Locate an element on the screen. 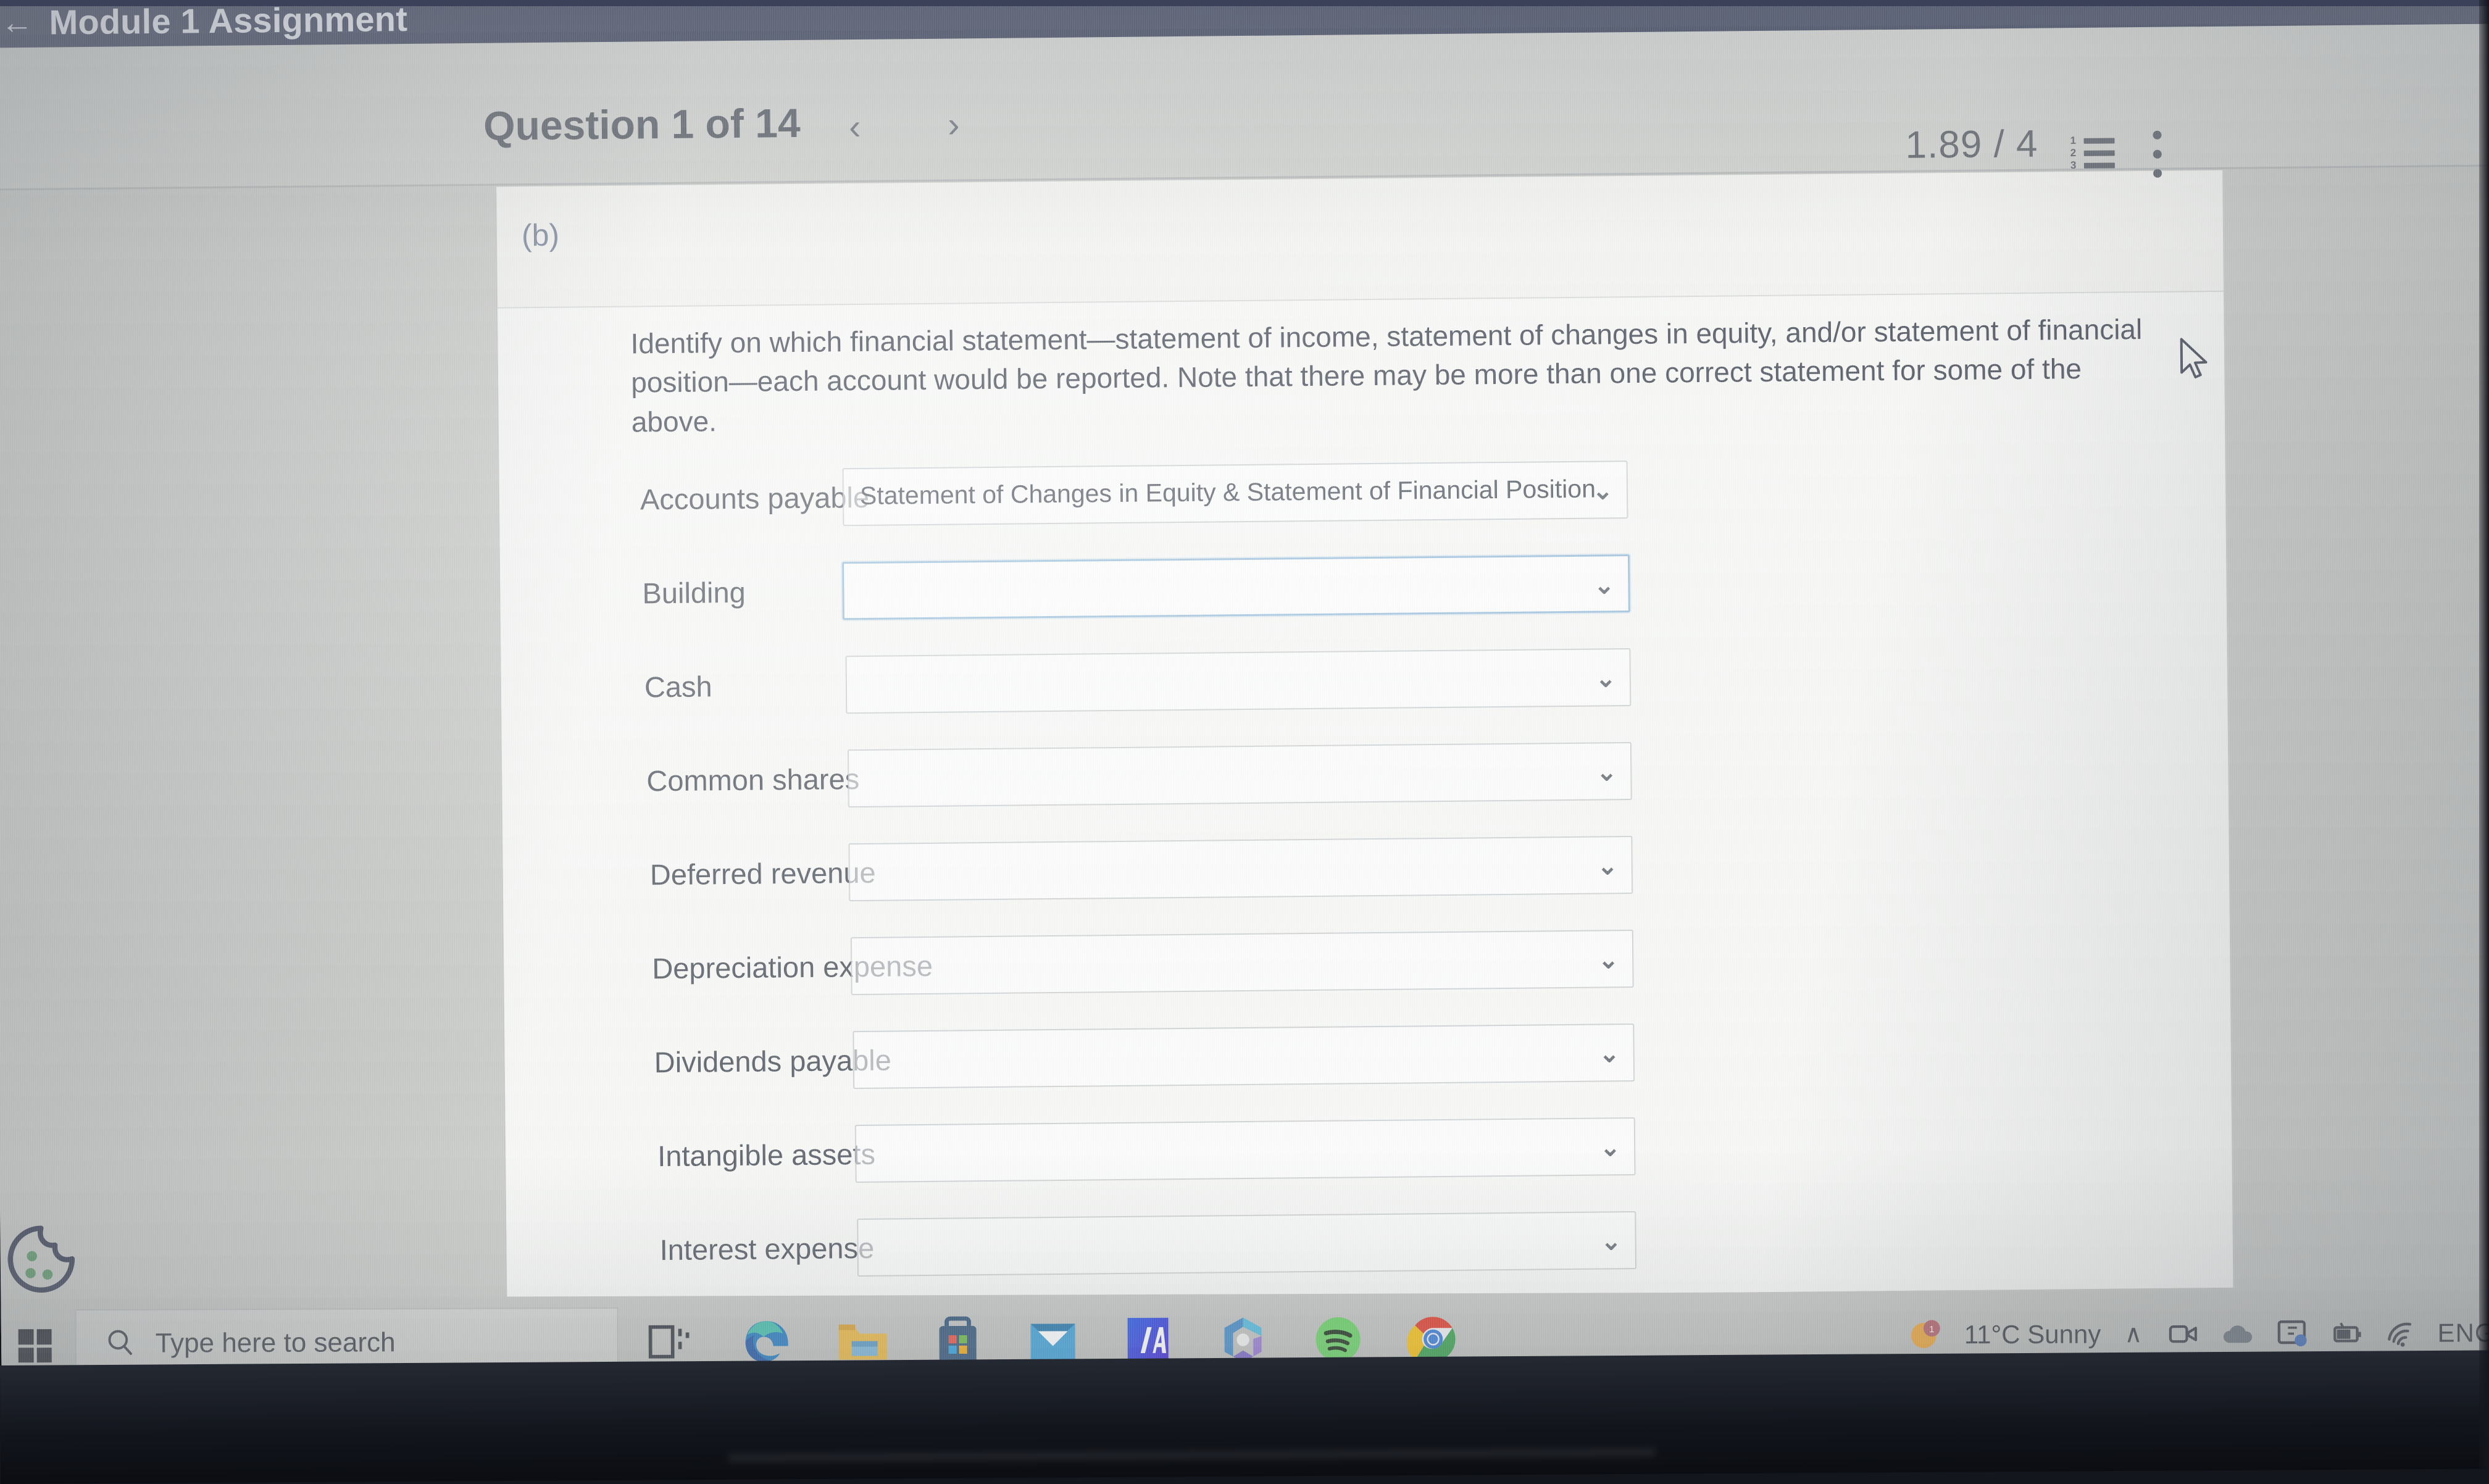 This screenshot has width=2489, height=1484. account-row: Dividends payable ⌄ is located at coordinates (1367, 1064).